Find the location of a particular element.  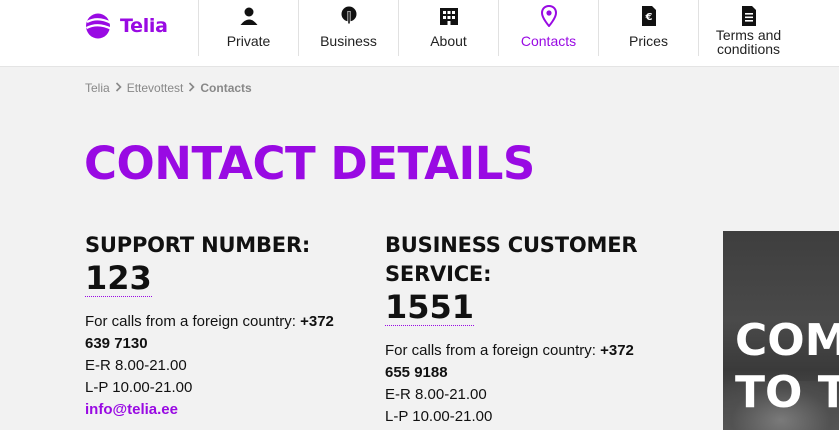

promo-line2: TO T is located at coordinates (787, 392).